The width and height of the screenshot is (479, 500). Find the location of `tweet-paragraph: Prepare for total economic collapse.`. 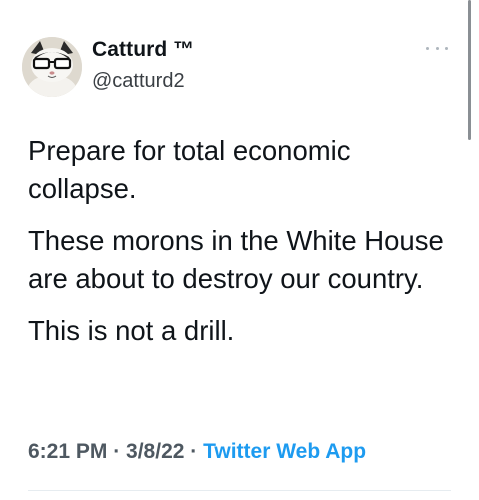

tweet-paragraph: Prepare for total economic collapse. is located at coordinates (189, 169).